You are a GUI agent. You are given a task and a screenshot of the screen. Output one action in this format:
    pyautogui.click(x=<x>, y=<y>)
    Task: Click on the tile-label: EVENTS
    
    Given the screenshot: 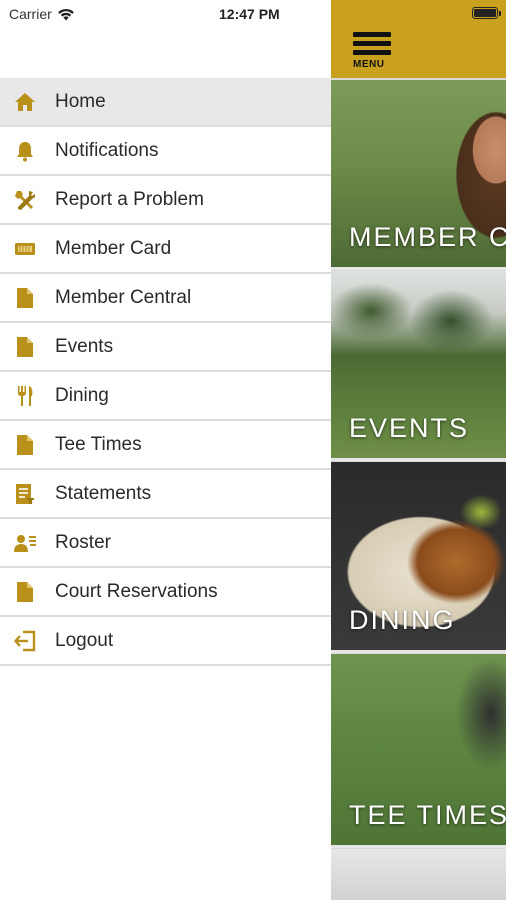 What is the action you would take?
    pyautogui.click(x=409, y=428)
    